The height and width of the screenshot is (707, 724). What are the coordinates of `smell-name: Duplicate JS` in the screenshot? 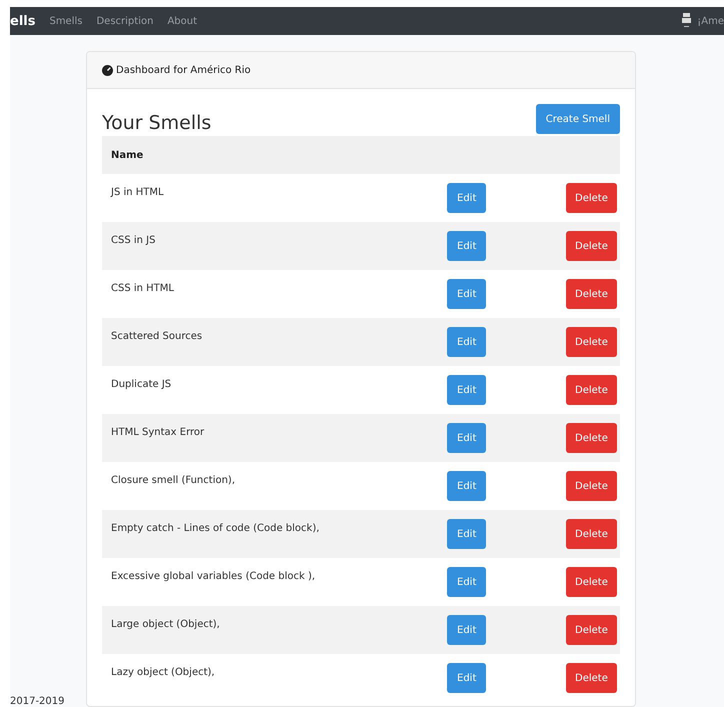 It's located at (141, 384).